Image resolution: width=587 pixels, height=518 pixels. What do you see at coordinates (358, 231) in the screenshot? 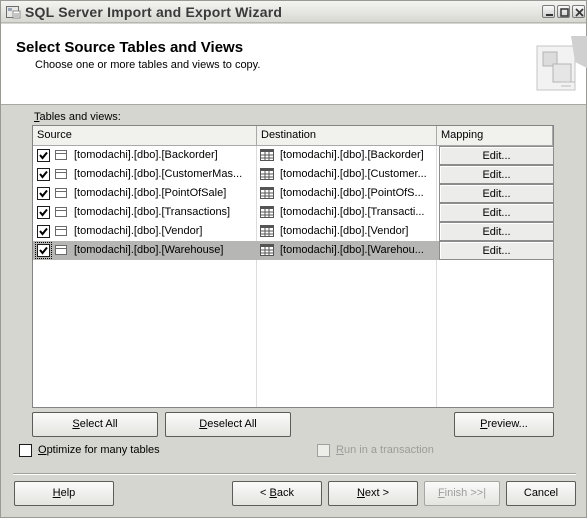
I see `destination-table-name: [tomodachi].[dbo].[Vendor]` at bounding box center [358, 231].